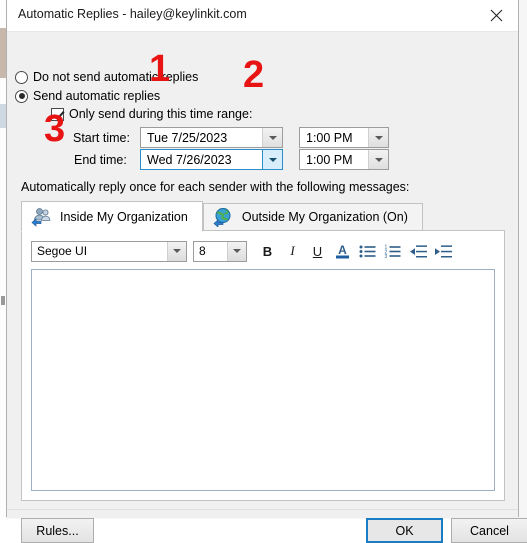 Image resolution: width=527 pixels, height=543 pixels. I want to click on font-color-button: A, so click(342, 251).